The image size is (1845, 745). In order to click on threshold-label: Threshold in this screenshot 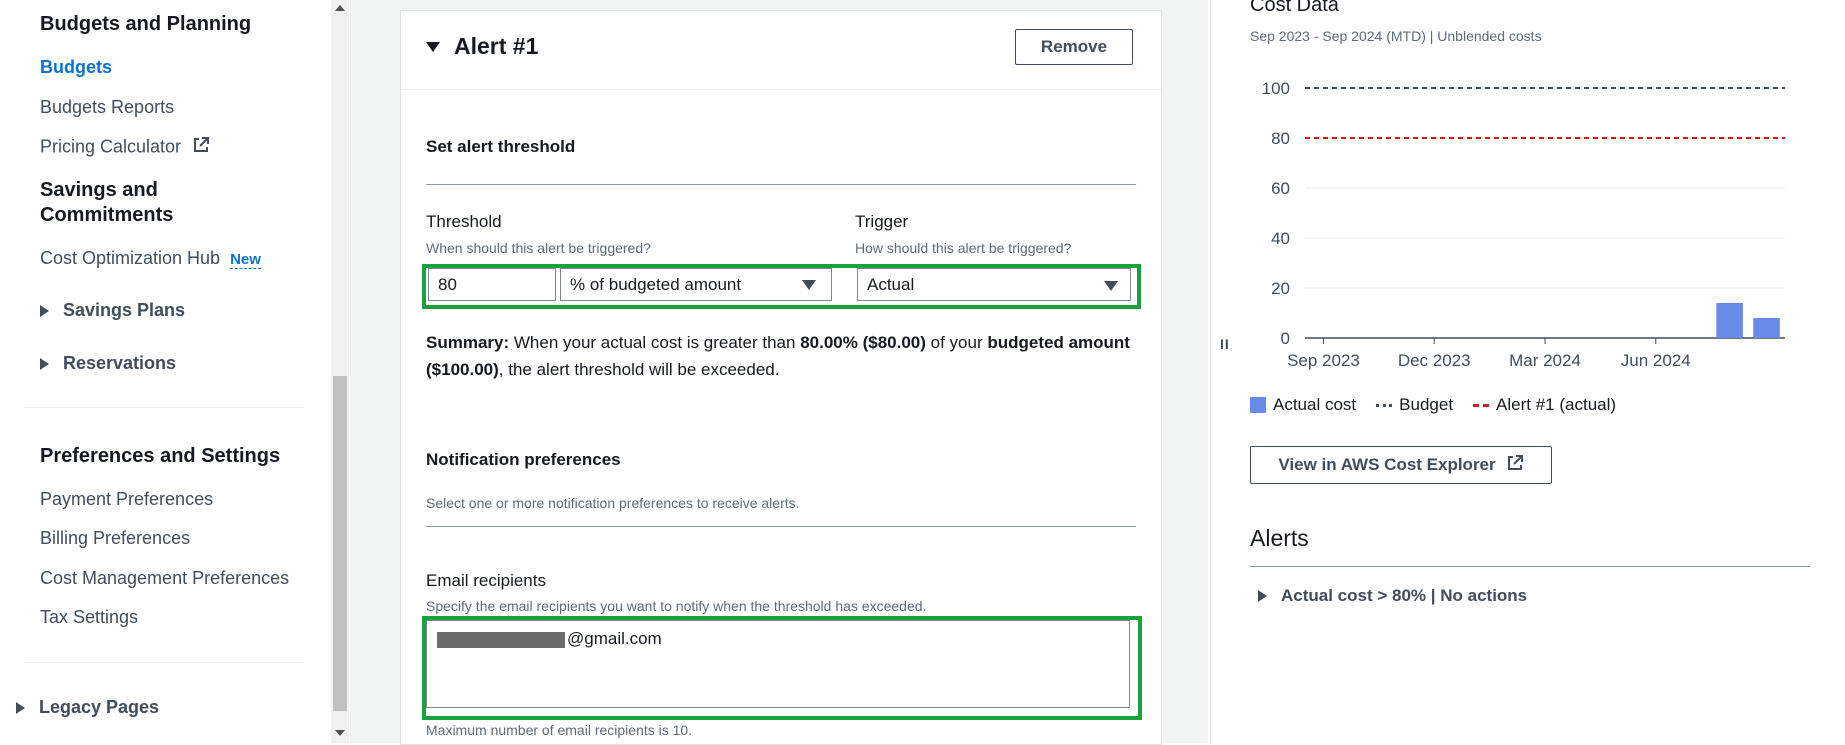, I will do `click(464, 221)`.